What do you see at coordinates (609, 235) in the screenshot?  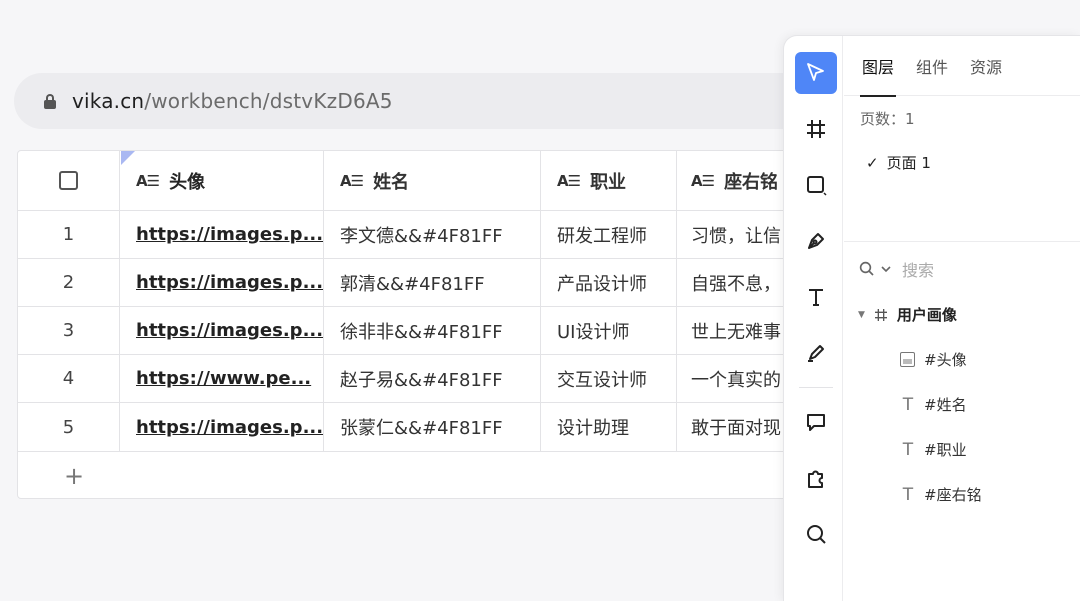 I see `job-cell: 研发工程师` at bounding box center [609, 235].